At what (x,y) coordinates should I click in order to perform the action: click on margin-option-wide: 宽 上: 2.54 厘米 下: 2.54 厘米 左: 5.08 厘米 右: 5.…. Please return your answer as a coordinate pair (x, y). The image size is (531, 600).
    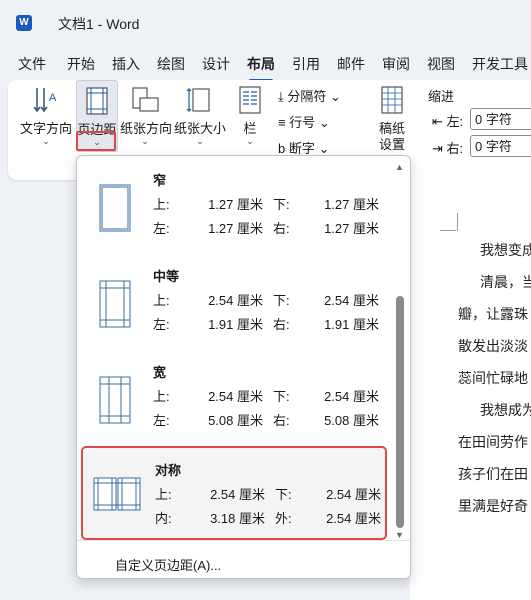
    Looking at the image, I should click on (234, 397).